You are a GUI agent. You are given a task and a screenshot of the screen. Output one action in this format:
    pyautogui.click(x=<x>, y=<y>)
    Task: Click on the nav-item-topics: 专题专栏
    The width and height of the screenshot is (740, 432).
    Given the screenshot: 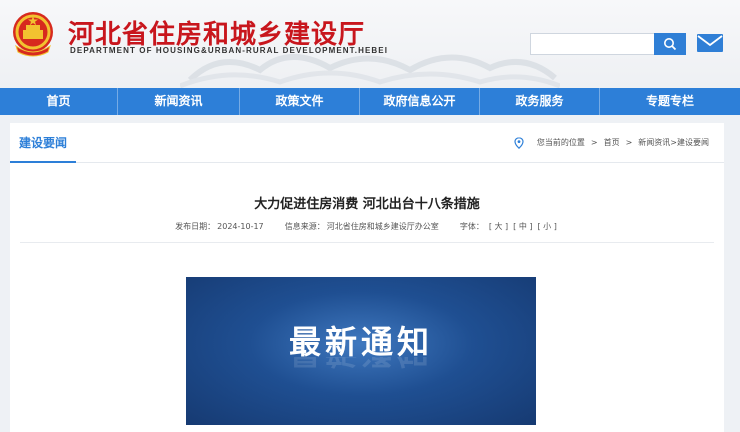 What is the action you would take?
    pyautogui.click(x=670, y=101)
    